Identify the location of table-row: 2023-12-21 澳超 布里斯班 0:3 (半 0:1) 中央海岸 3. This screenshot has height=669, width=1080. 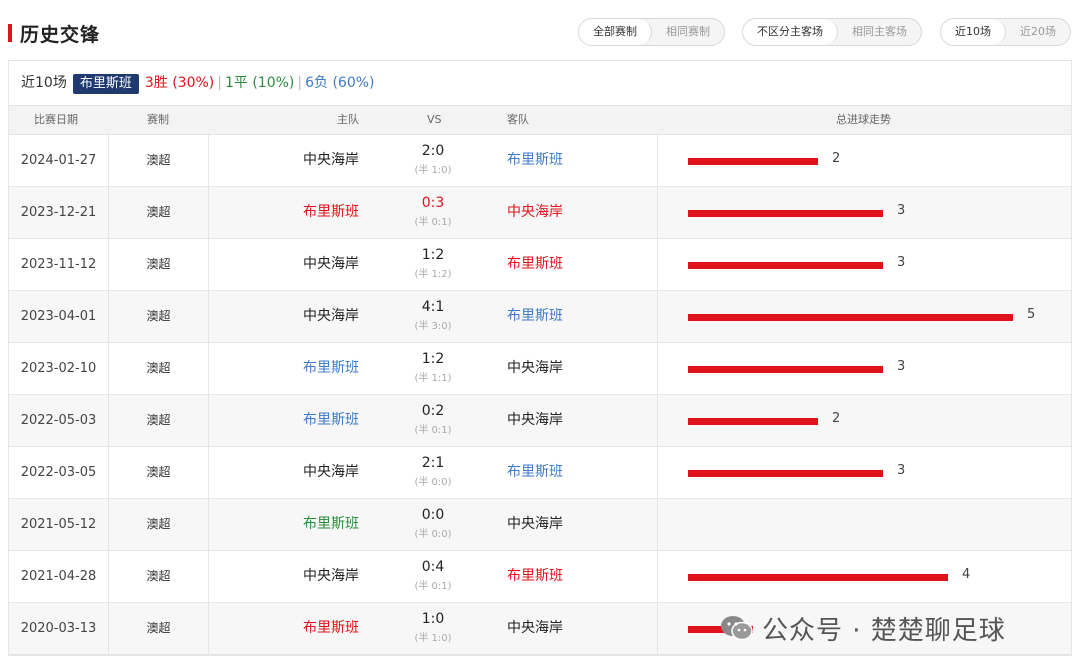
(540, 213).